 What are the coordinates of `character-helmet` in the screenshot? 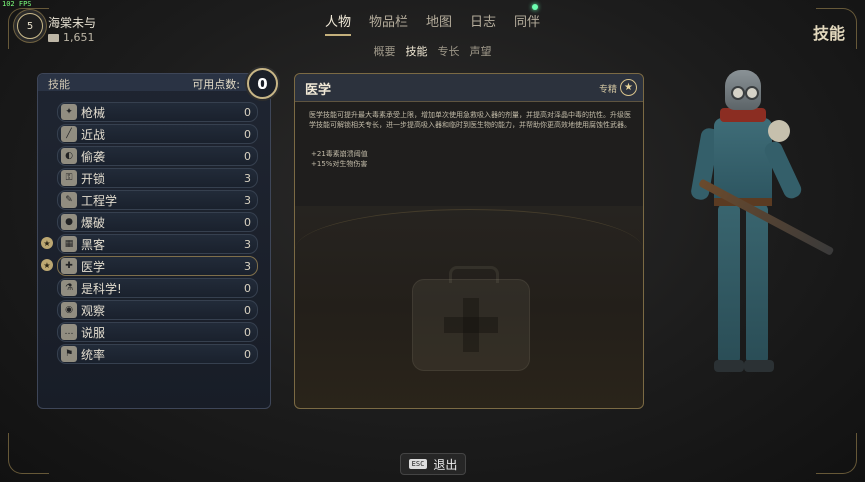 It's located at (743, 90).